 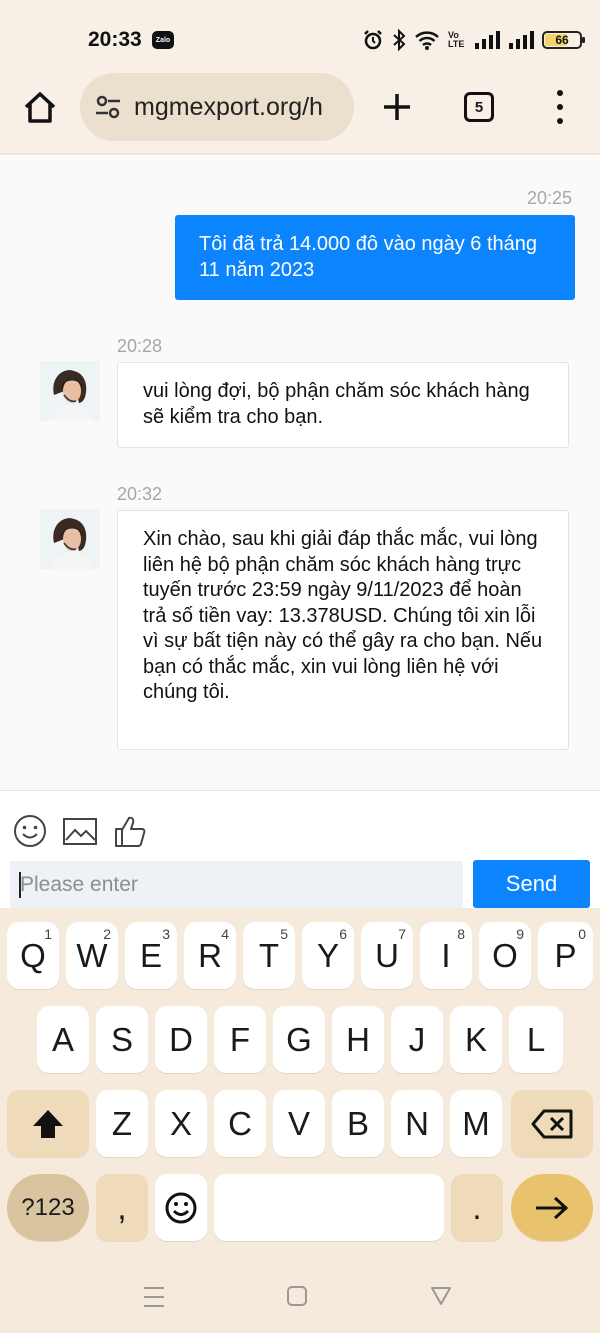 I want to click on backspace-icon, so click(x=552, y=1123).